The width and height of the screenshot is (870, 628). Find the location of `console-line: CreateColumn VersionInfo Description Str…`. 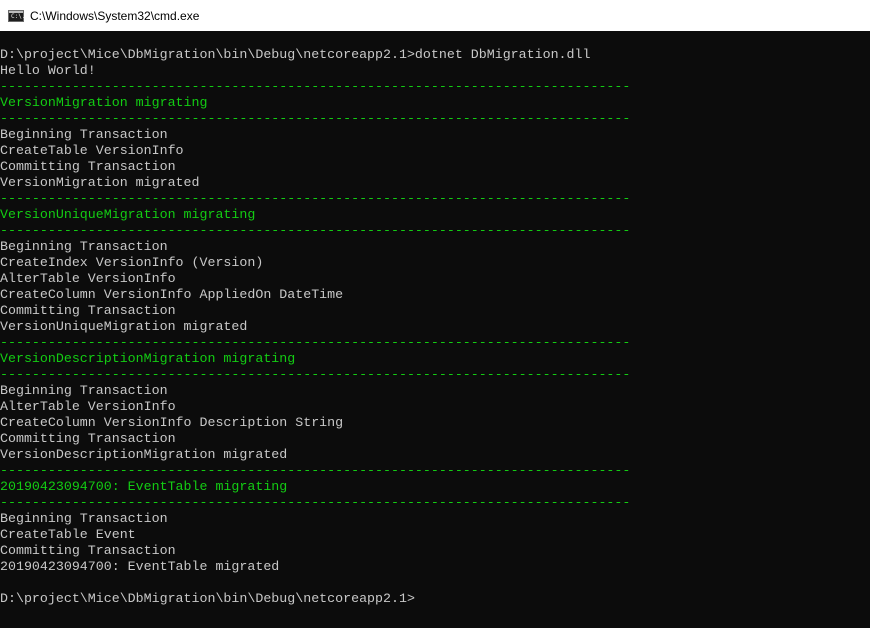

console-line: CreateColumn VersionInfo Description Str… is located at coordinates (172, 422).